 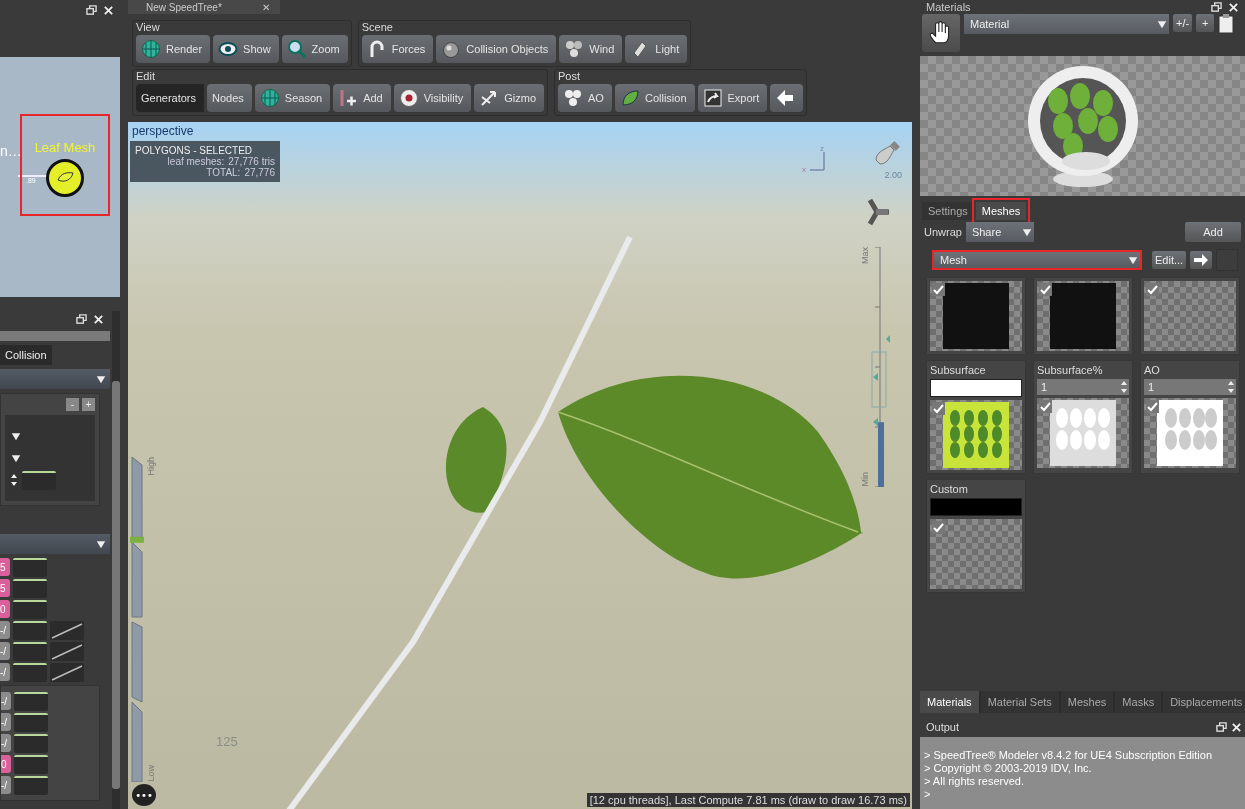 What do you see at coordinates (314, 49) in the screenshot?
I see `toolbar-button: Zoom` at bounding box center [314, 49].